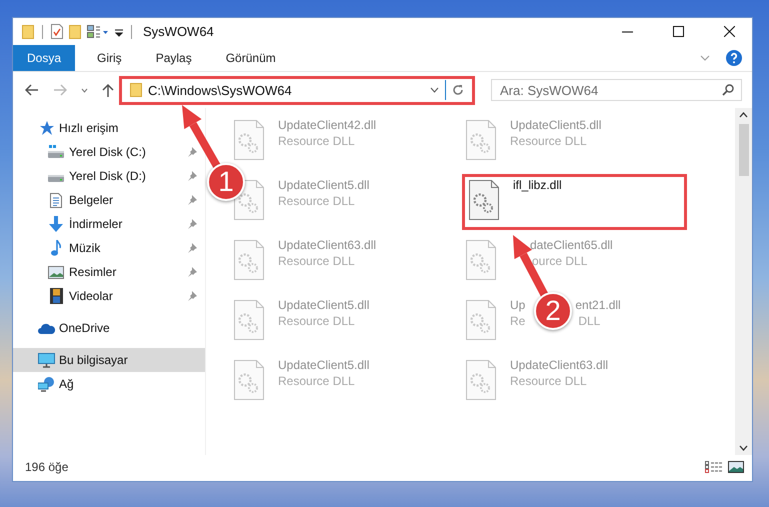 This screenshot has width=769, height=507. I want to click on scroll-down-icon, so click(743, 448).